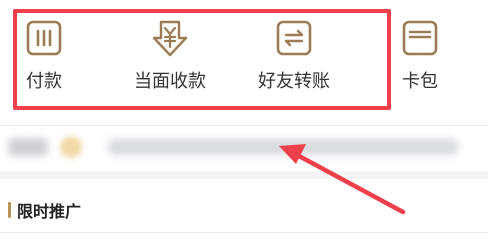 This screenshot has height=240, width=488. Describe the element at coordinates (294, 38) in the screenshot. I see `transfer-arrows-icon` at that location.